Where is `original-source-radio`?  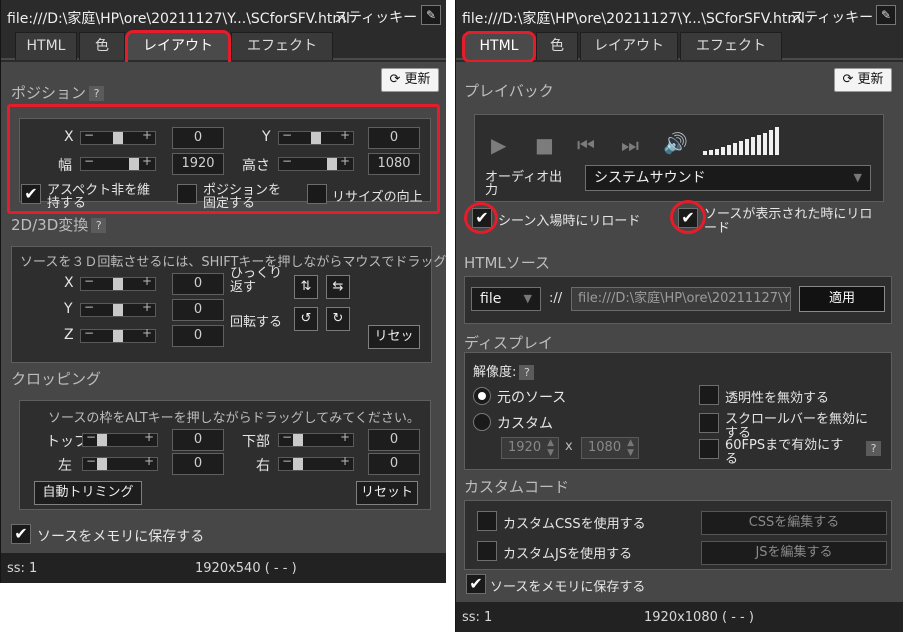 original-source-radio is located at coordinates (482, 396).